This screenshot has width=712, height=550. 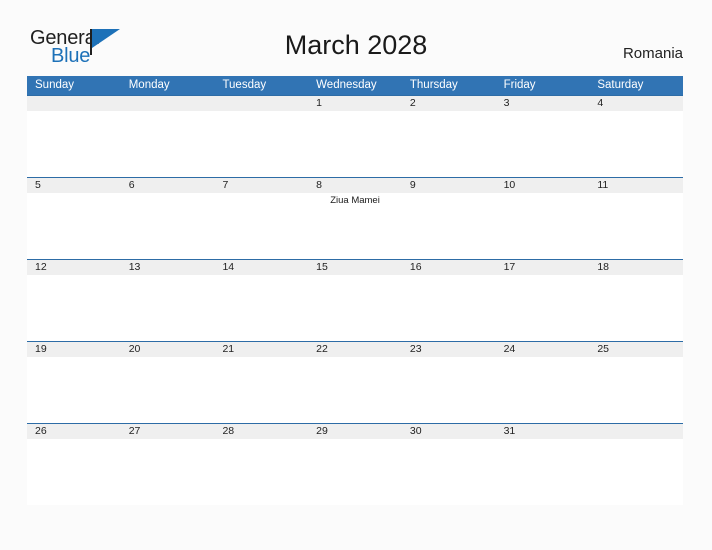 I want to click on week-row: 5 6 7 8 9 10 11 Ziua Mamei, so click(x=355, y=218).